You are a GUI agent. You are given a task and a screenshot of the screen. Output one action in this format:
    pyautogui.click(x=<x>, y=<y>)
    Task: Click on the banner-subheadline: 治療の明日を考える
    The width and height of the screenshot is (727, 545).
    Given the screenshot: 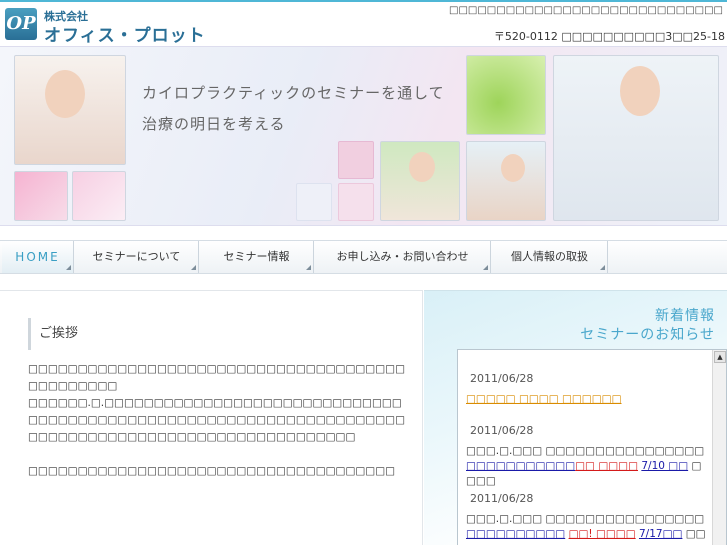 What is the action you would take?
    pyautogui.click(x=214, y=124)
    